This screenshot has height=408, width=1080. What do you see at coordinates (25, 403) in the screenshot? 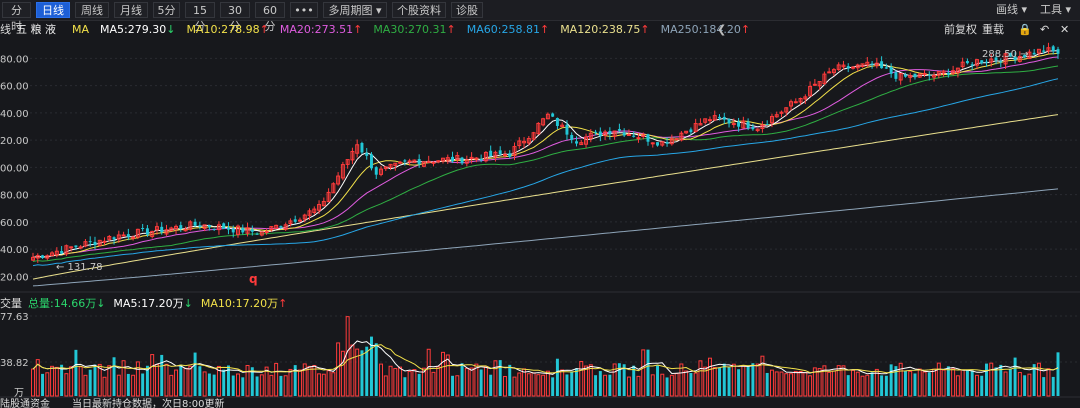
I see `hk-flow-label: 陆股通资金` at bounding box center [25, 403].